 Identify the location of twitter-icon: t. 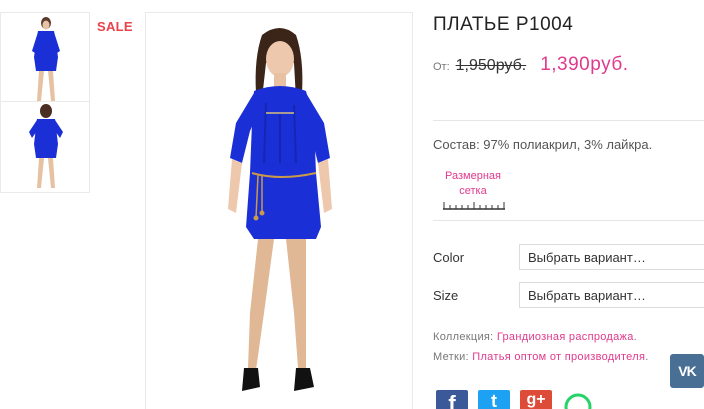
(494, 400).